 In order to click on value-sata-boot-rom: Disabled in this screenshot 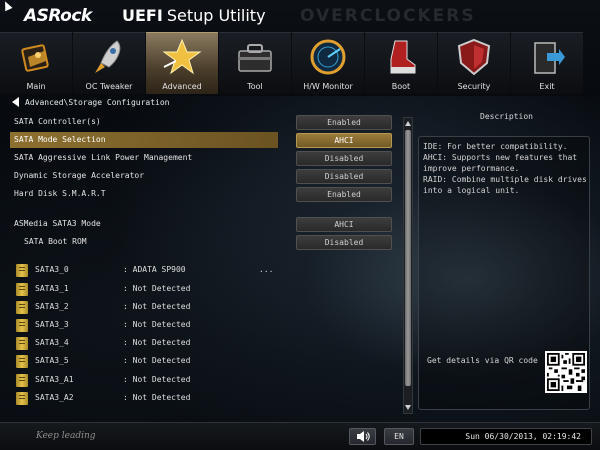, I will do `click(344, 242)`.